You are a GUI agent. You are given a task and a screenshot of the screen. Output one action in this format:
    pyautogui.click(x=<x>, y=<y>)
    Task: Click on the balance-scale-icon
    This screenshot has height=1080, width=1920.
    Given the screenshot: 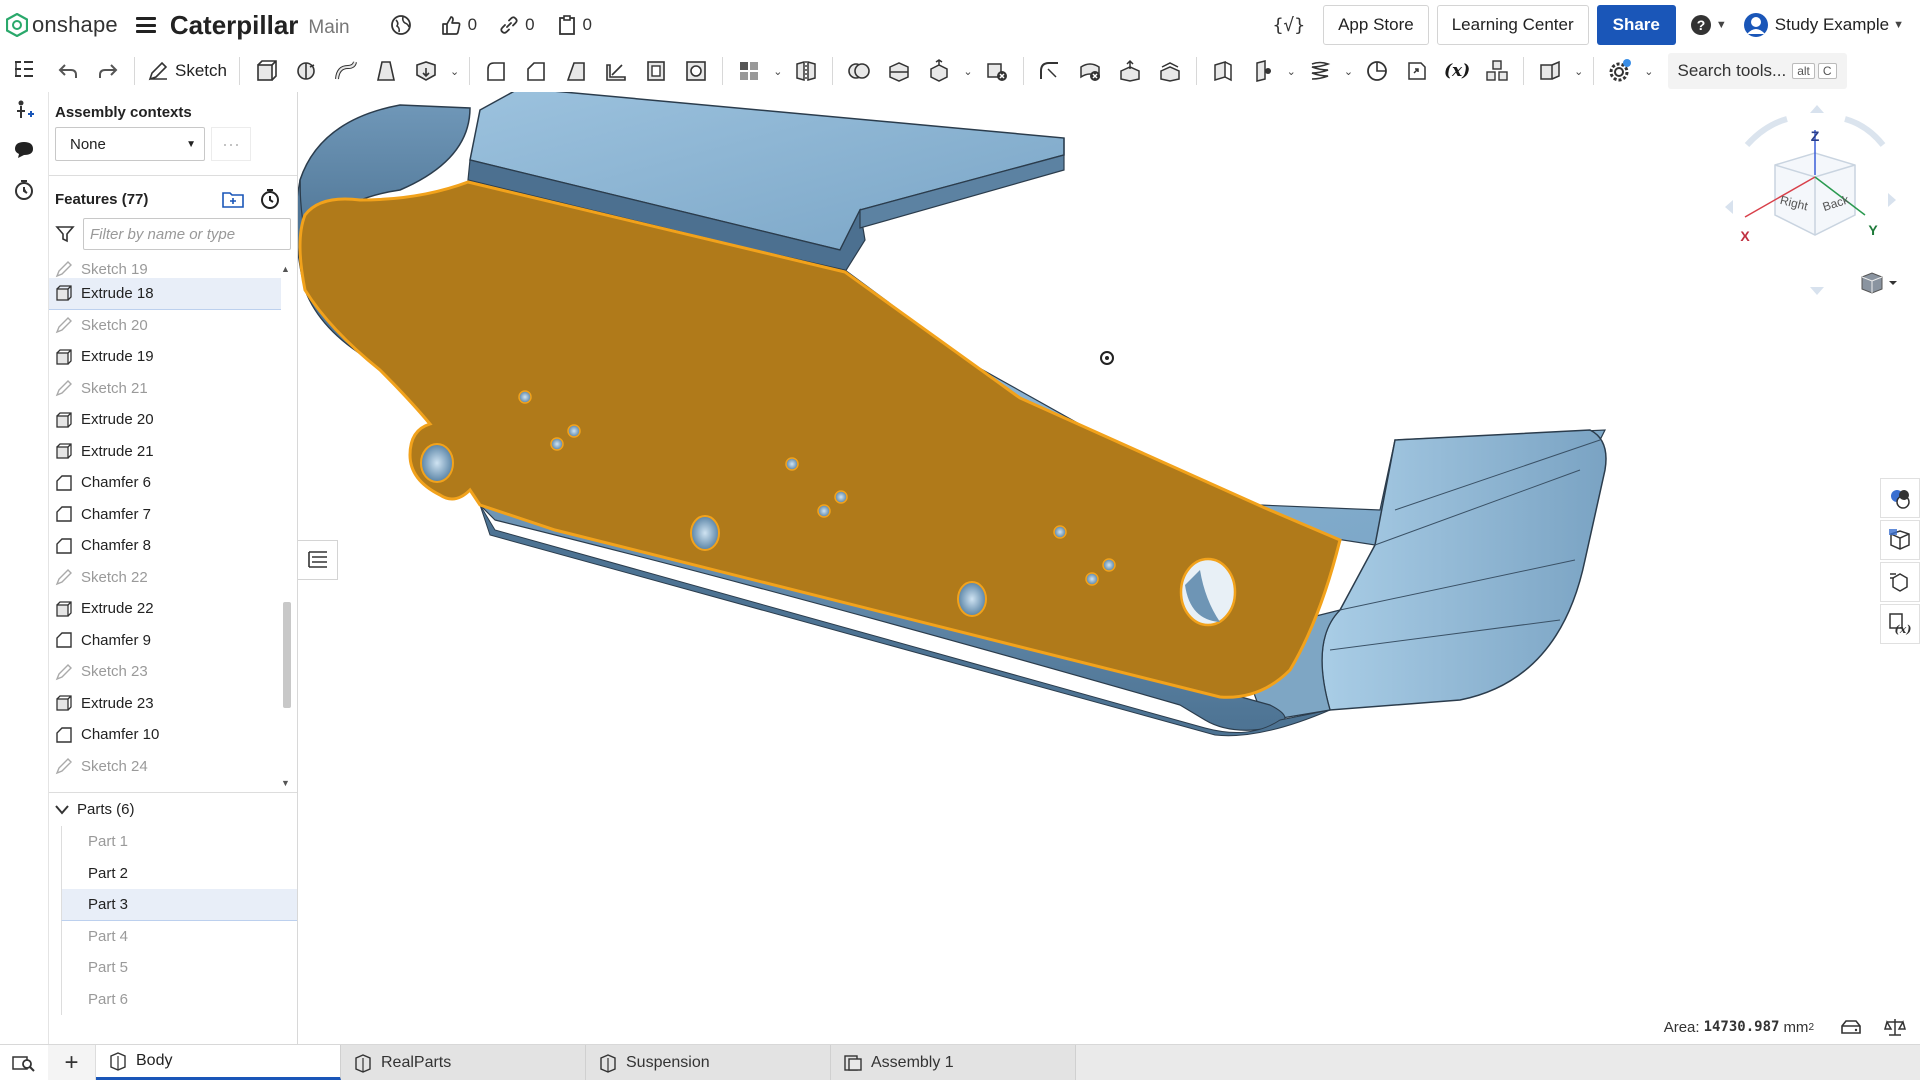 What is the action you would take?
    pyautogui.click(x=1895, y=1027)
    